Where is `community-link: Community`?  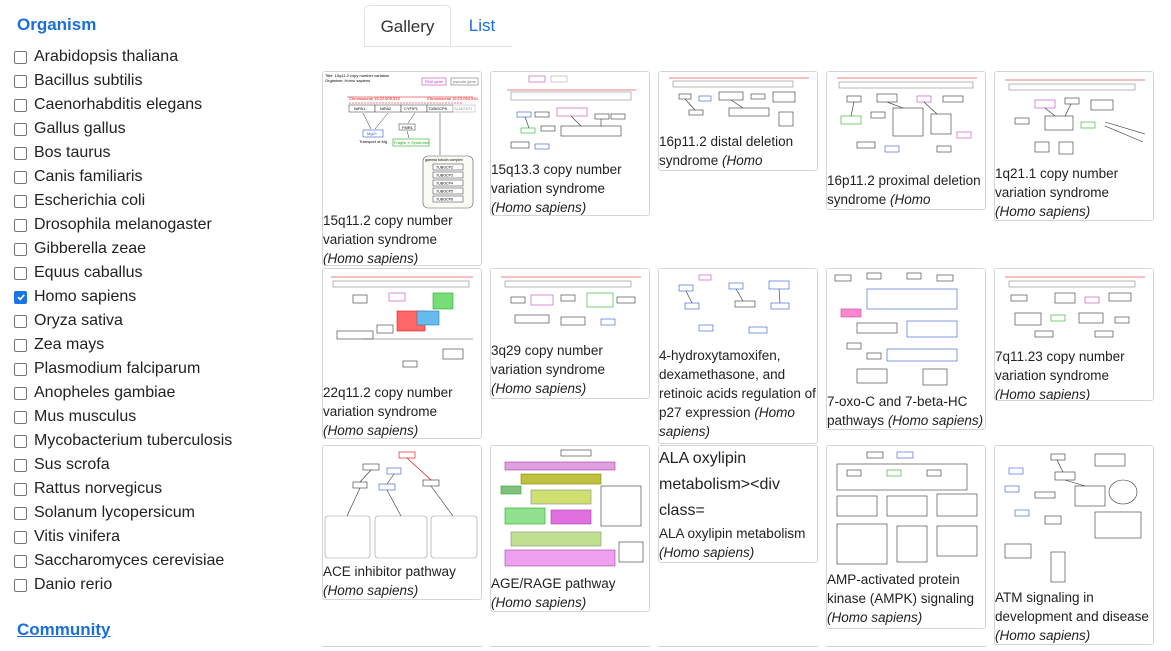
community-link: Community is located at coordinates (64, 630).